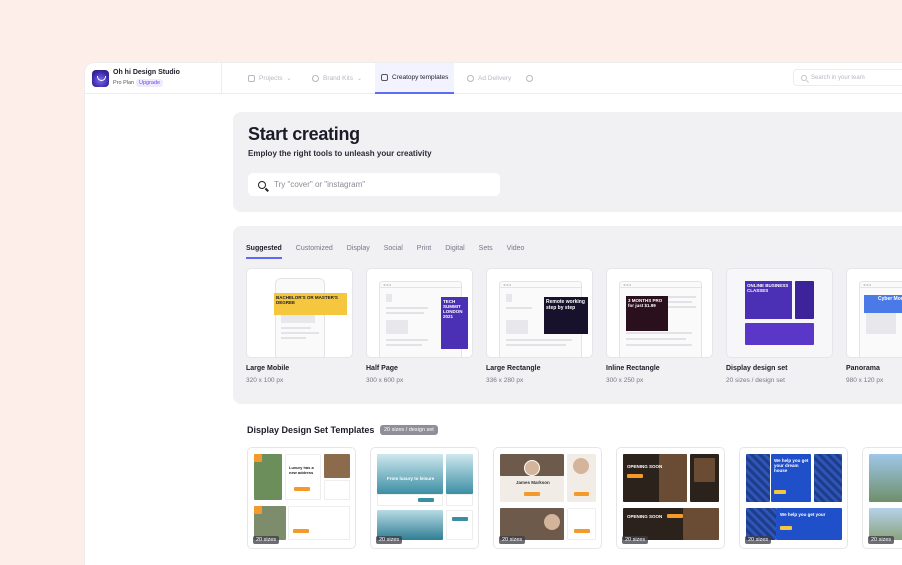 The width and height of the screenshot is (902, 565). I want to click on format-name: Panorama, so click(863, 368).